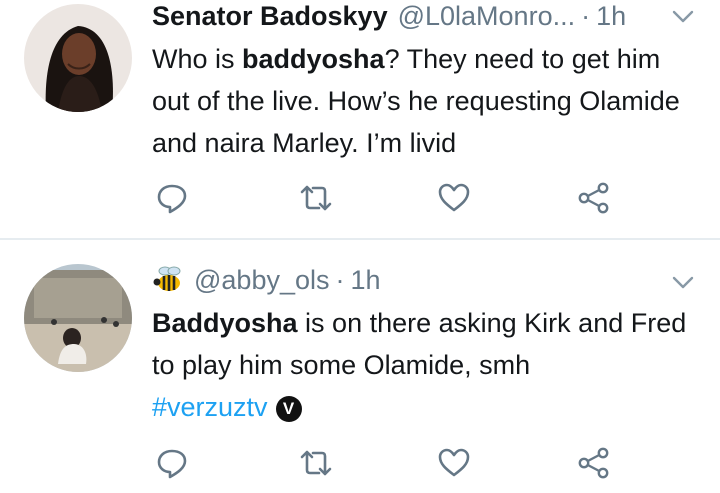 Image resolution: width=720 pixels, height=493 pixels. What do you see at coordinates (197, 59) in the screenshot?
I see `tweet-text-pre: Who is` at bounding box center [197, 59].